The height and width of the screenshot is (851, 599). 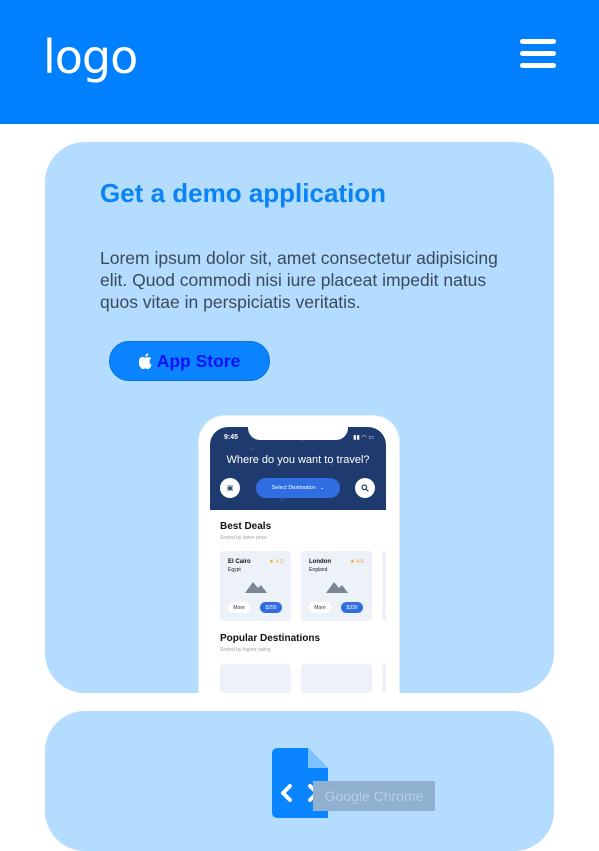 I want to click on app-tooltip: Google Chrome, so click(x=374, y=796).